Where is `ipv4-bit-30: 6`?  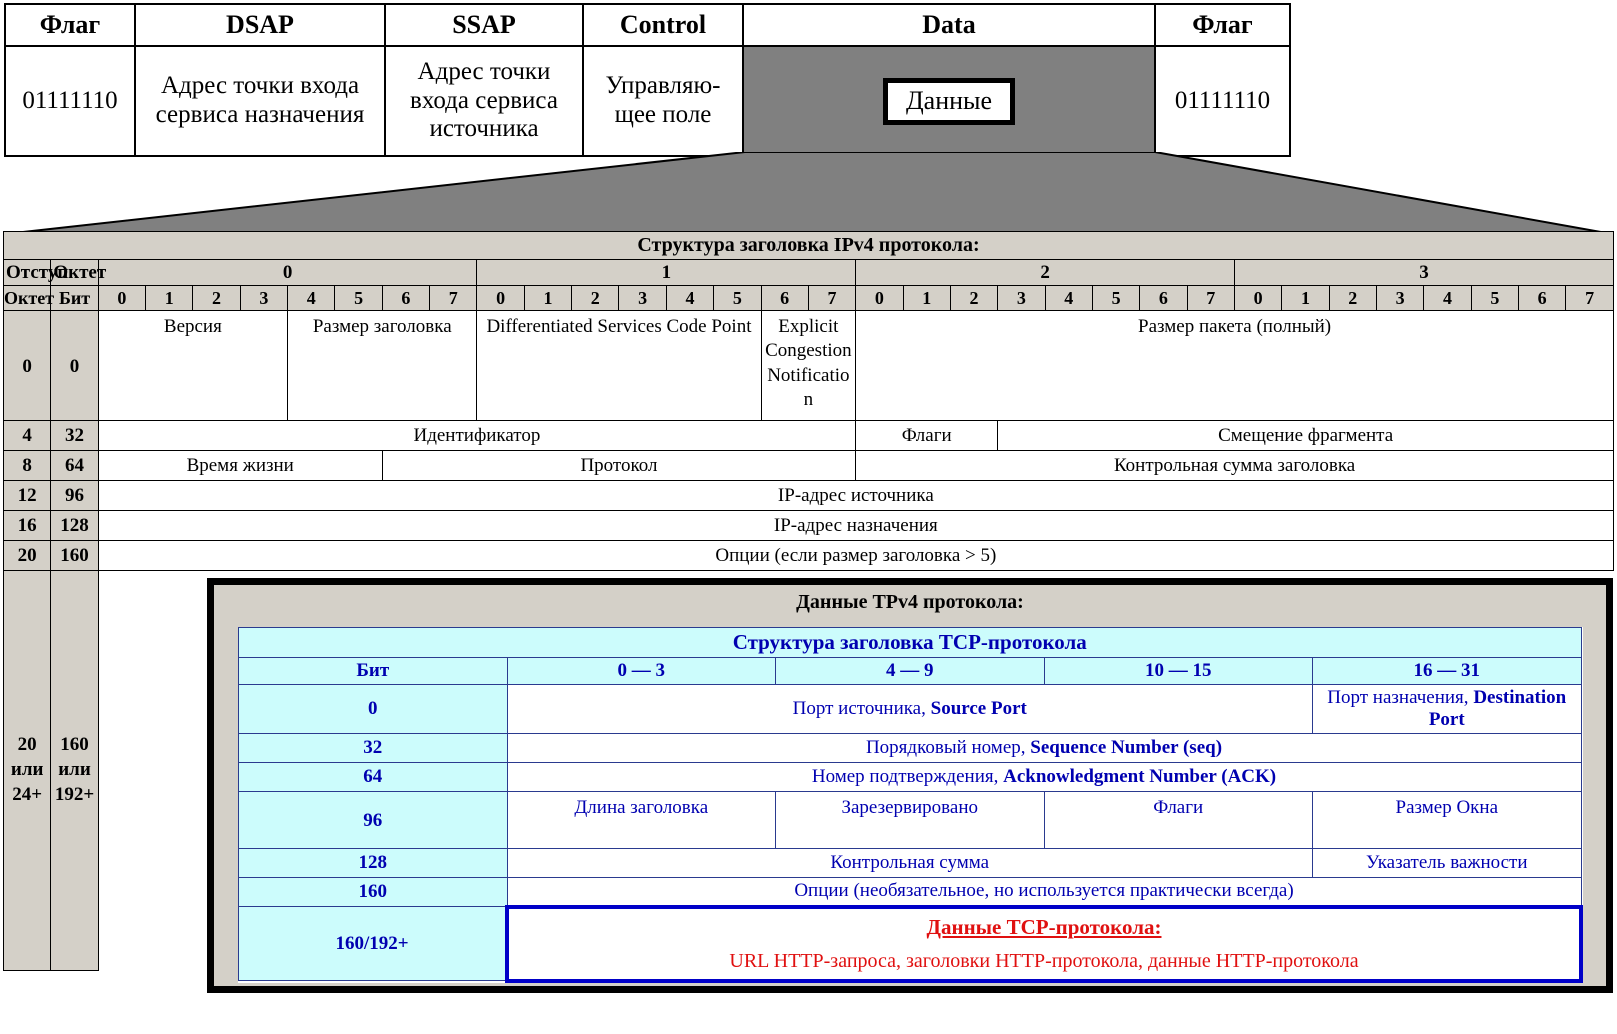
ipv4-bit-30: 6 is located at coordinates (1542, 298).